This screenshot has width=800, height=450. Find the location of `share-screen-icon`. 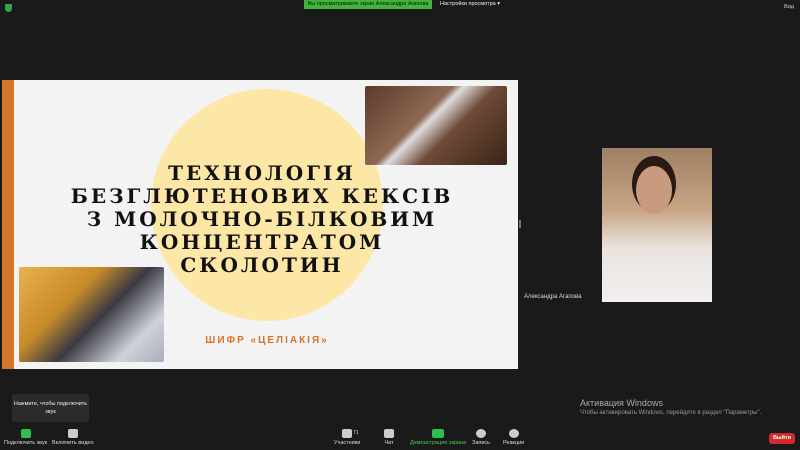

share-screen-icon is located at coordinates (438, 433).